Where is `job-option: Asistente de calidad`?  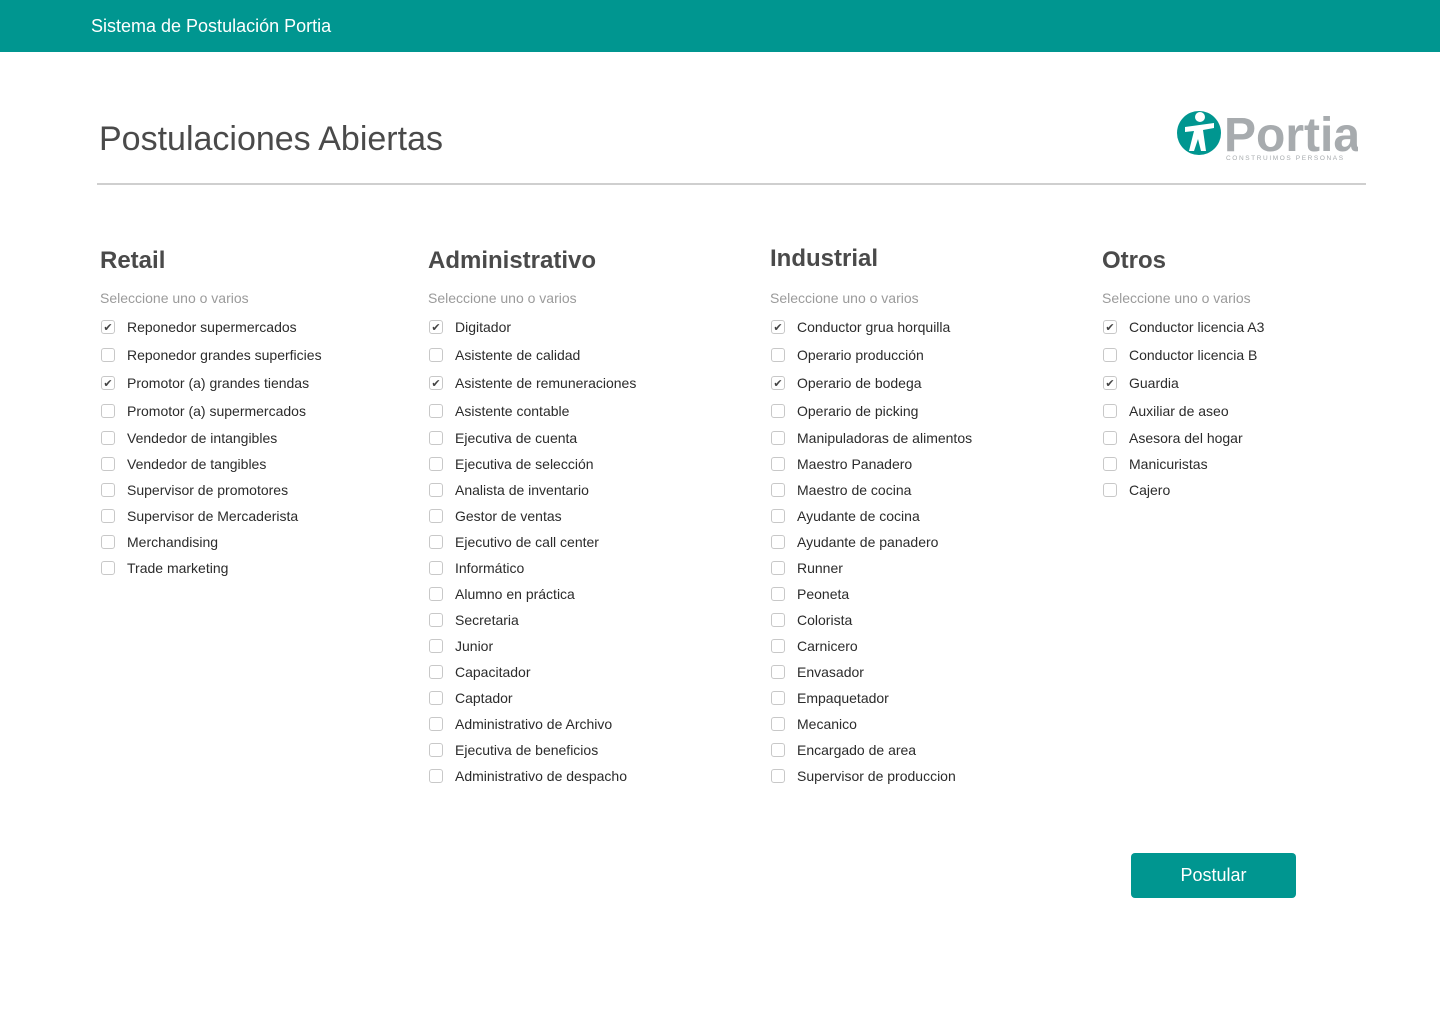
job-option: Asistente de calidad is located at coordinates (578, 355).